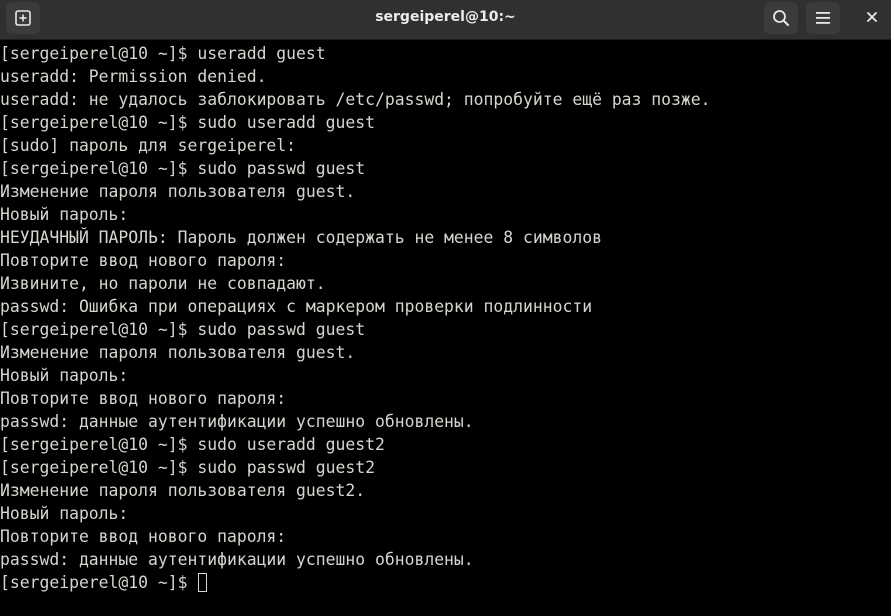 This screenshot has width=891, height=616. I want to click on new-tab-plus-icon, so click(23, 18).